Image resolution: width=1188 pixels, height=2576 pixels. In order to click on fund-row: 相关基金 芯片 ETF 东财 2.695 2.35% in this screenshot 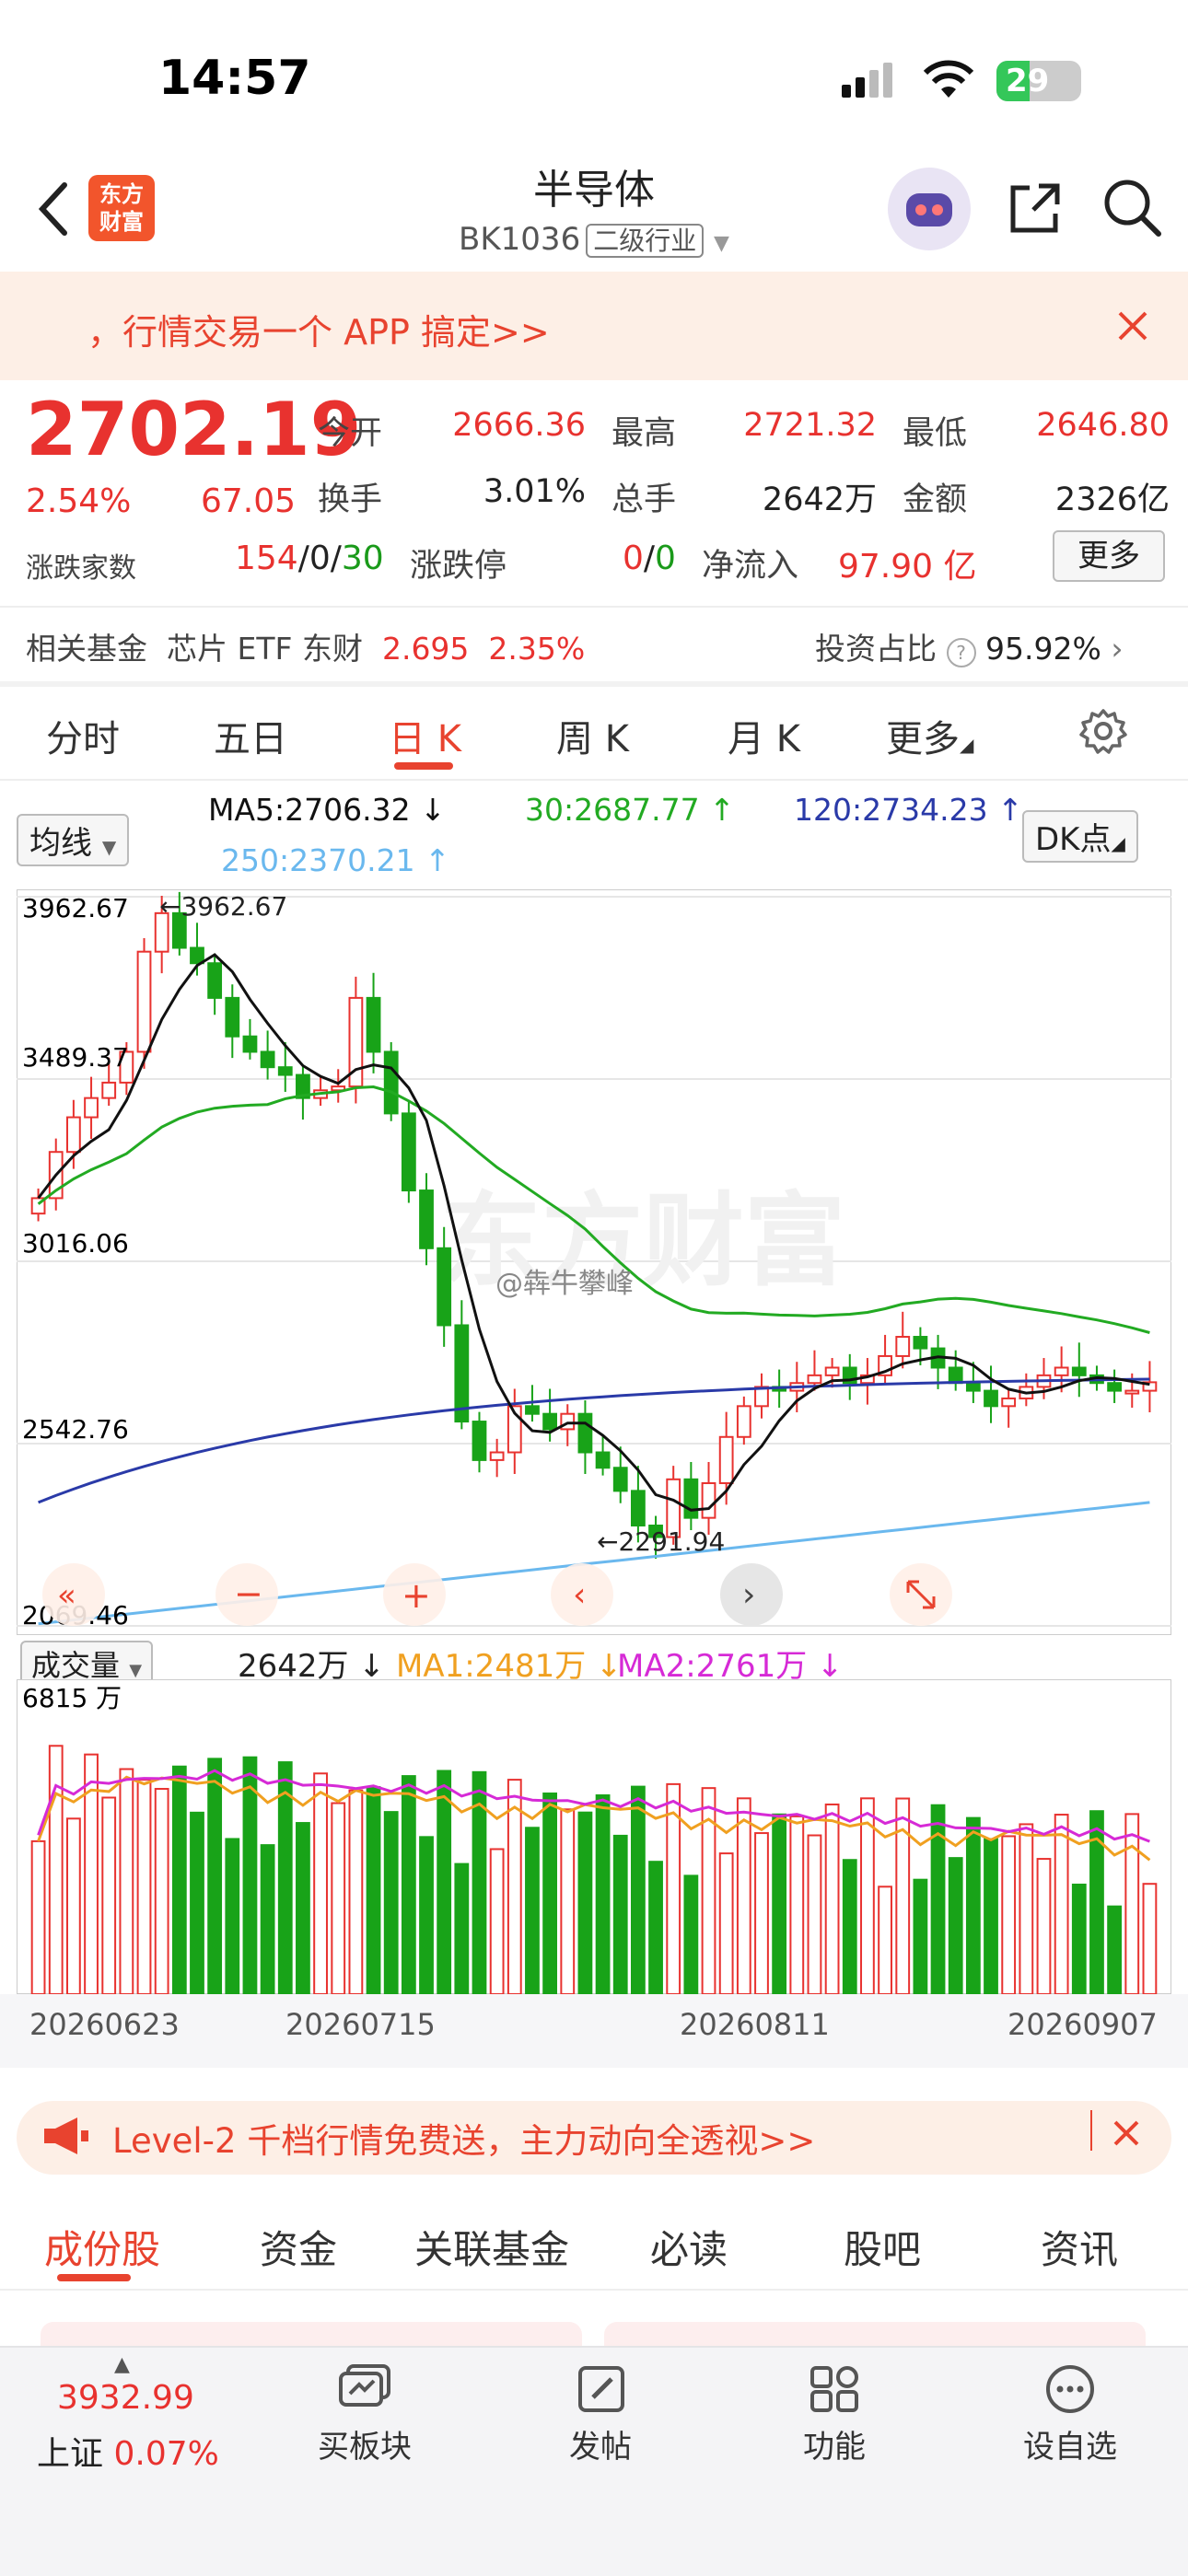, I will do `click(305, 646)`.